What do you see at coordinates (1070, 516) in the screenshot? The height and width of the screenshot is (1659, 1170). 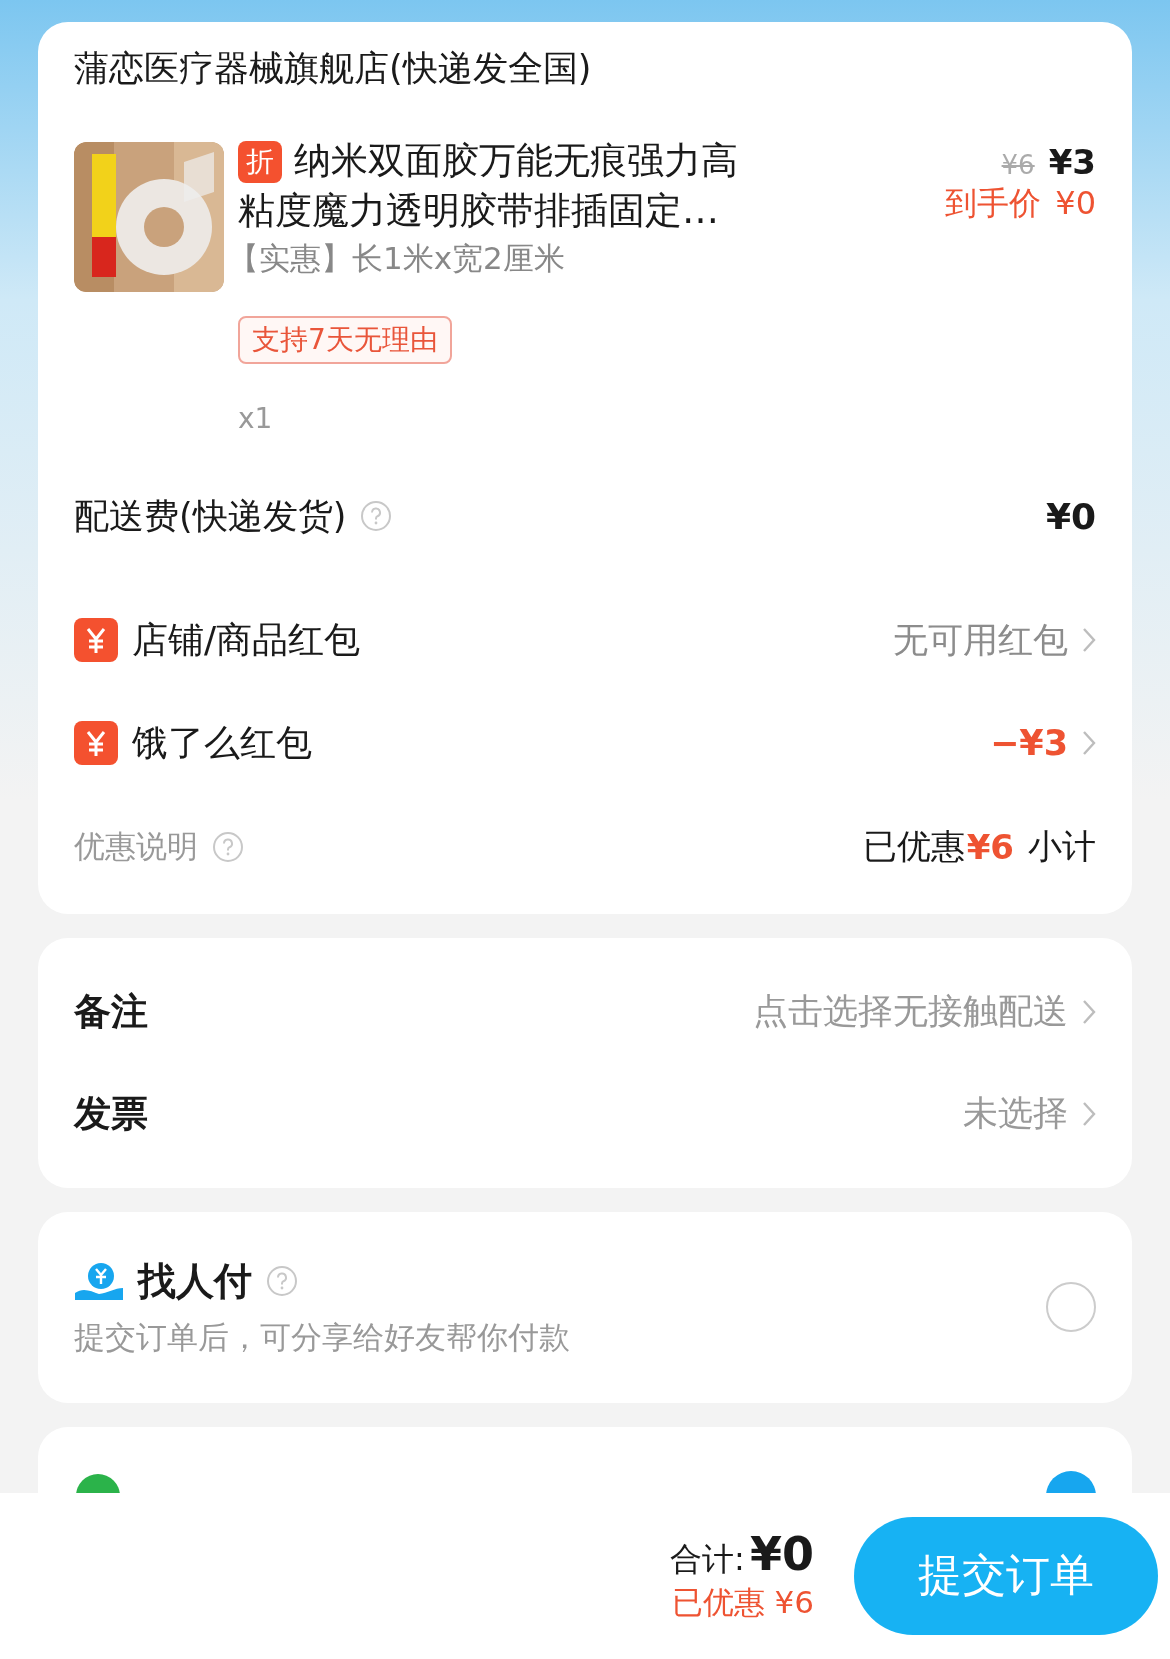 I see `delivery-fee: ¥0` at bounding box center [1070, 516].